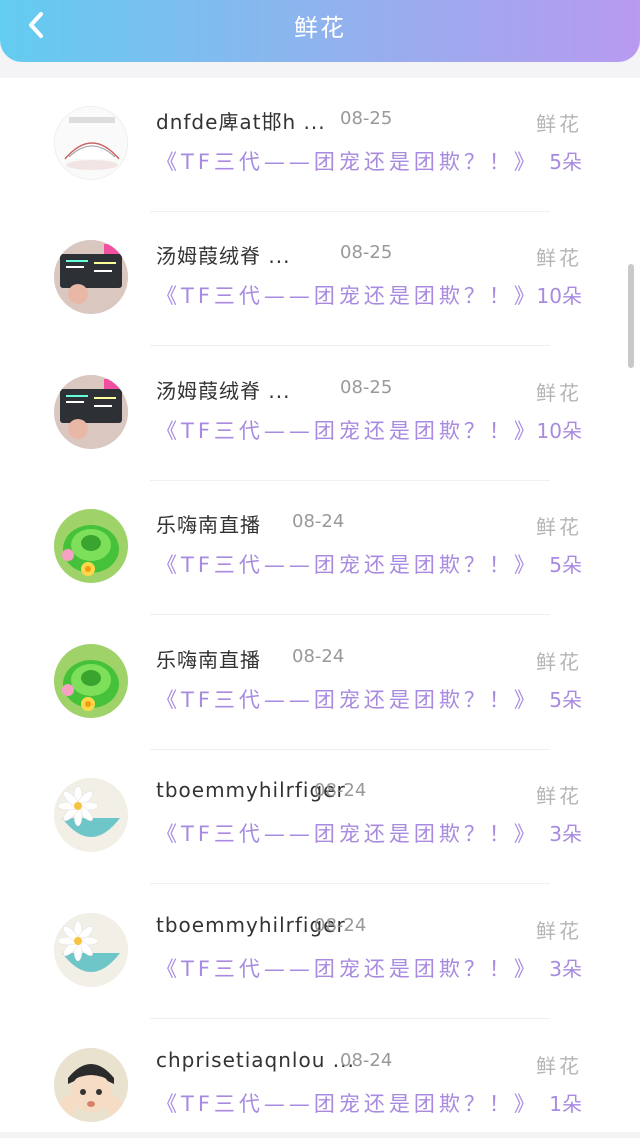 The height and width of the screenshot is (1138, 640). I want to click on gift-count: 1朵, so click(565, 1104).